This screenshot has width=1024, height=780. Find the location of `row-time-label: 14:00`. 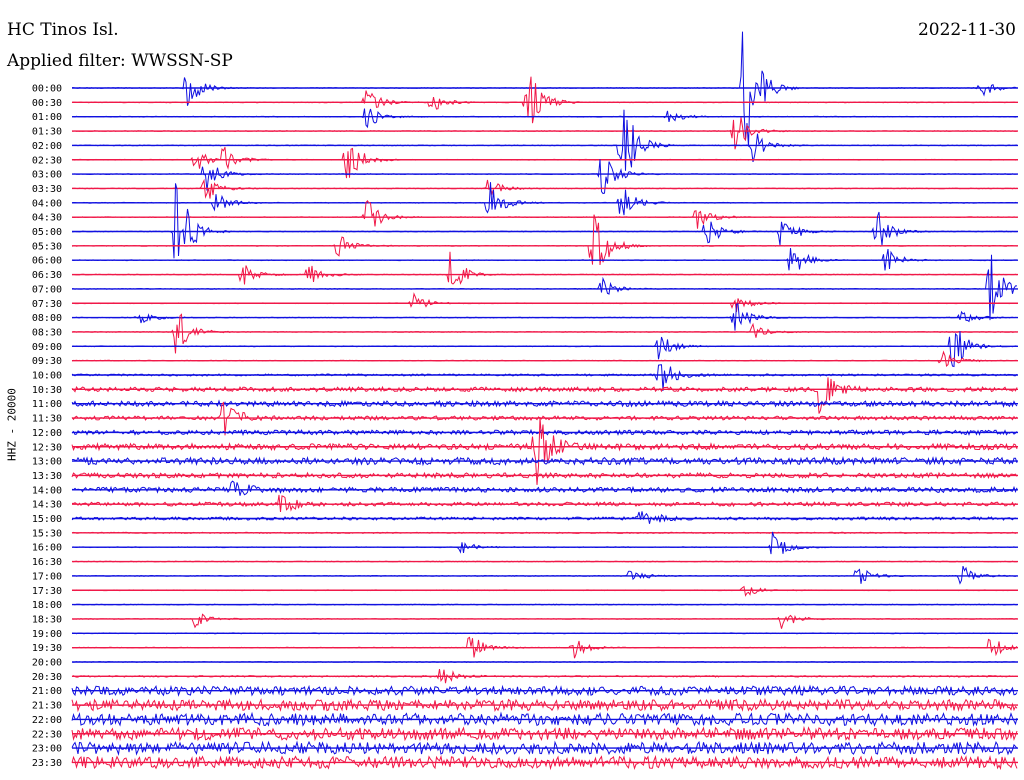

row-time-label: 14:00 is located at coordinates (47, 490).